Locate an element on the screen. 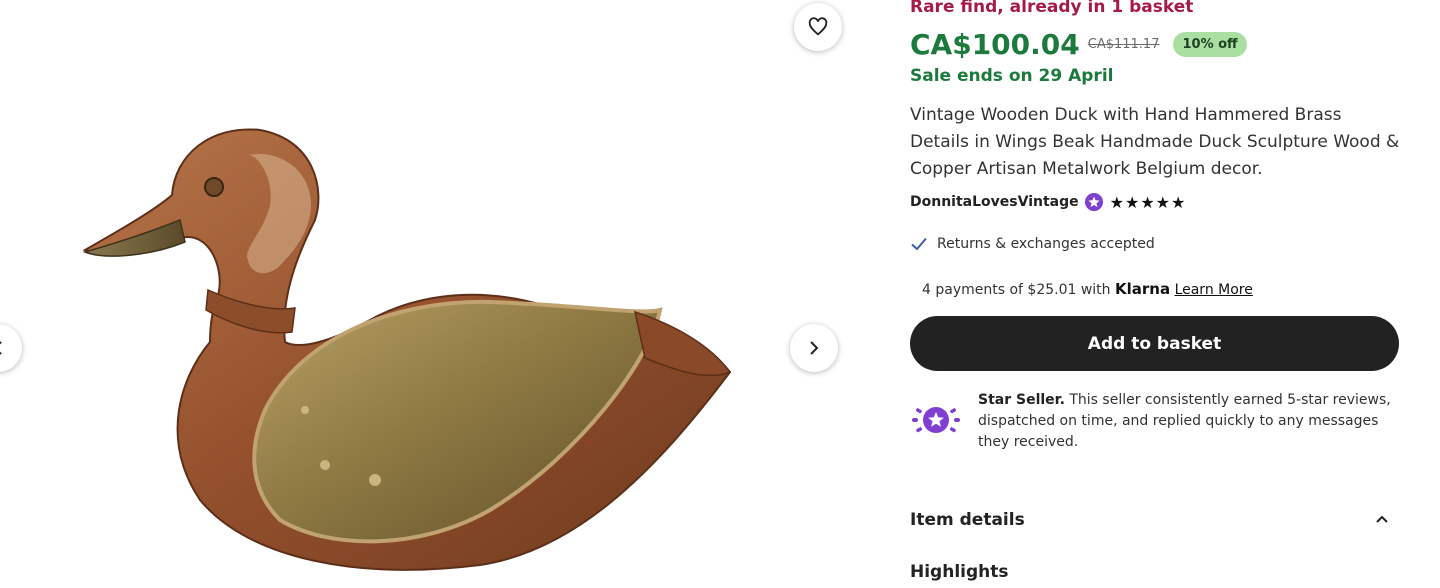 The image size is (1440, 588). star-seller-icon is located at coordinates (1093, 202).